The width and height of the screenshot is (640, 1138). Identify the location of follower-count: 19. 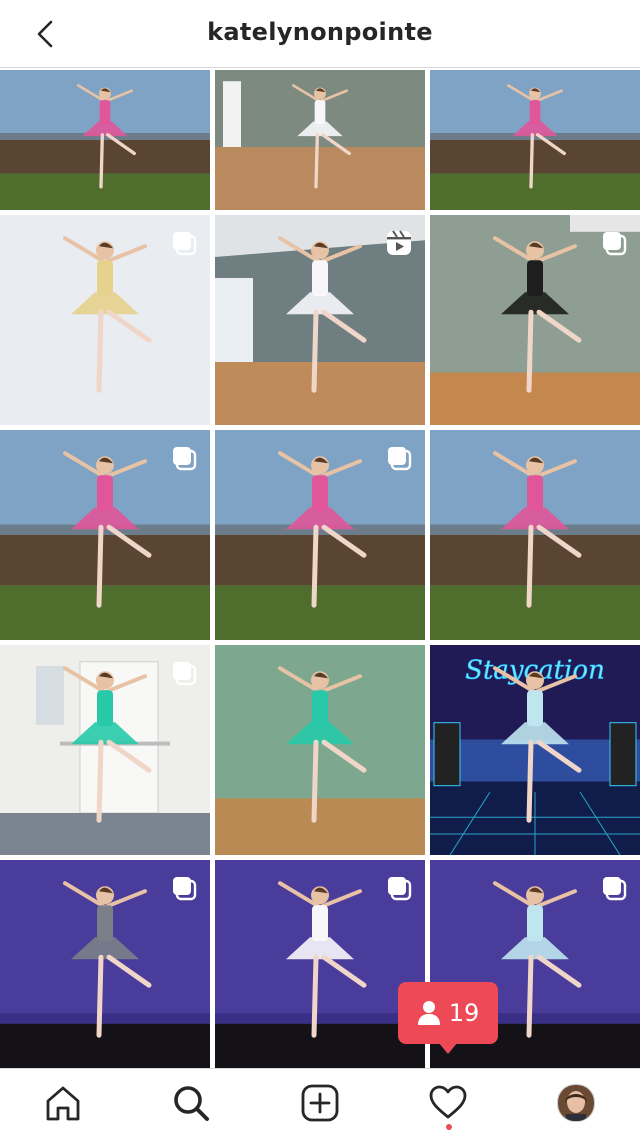
(464, 1013).